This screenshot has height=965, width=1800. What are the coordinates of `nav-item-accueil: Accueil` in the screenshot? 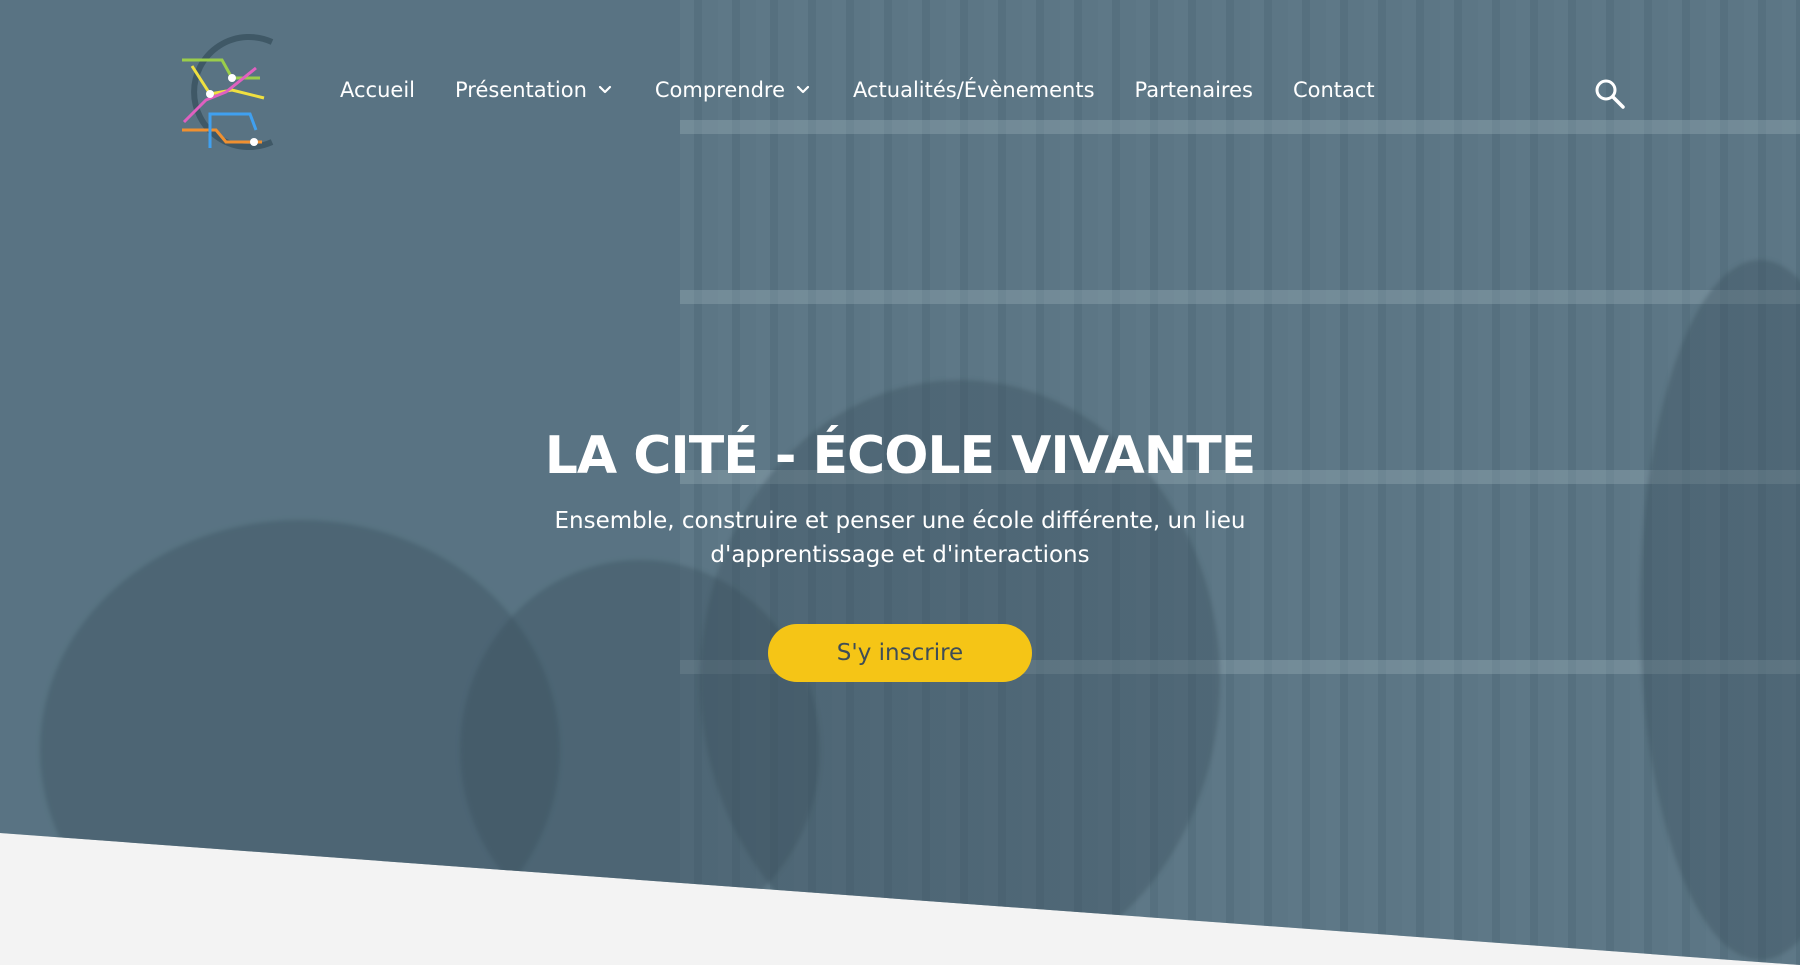 It's located at (377, 90).